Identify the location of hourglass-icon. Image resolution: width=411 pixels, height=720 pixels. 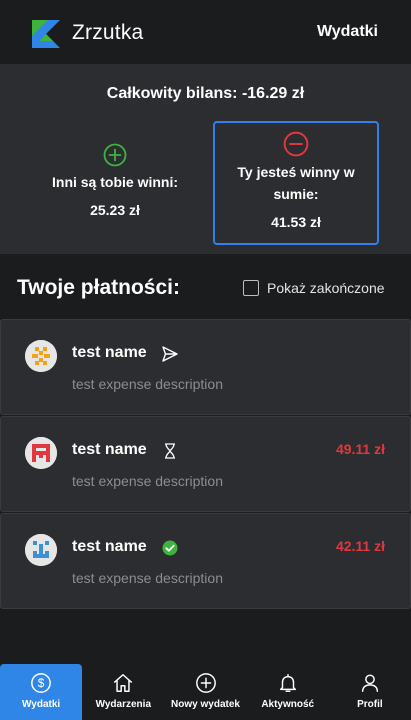
(170, 451).